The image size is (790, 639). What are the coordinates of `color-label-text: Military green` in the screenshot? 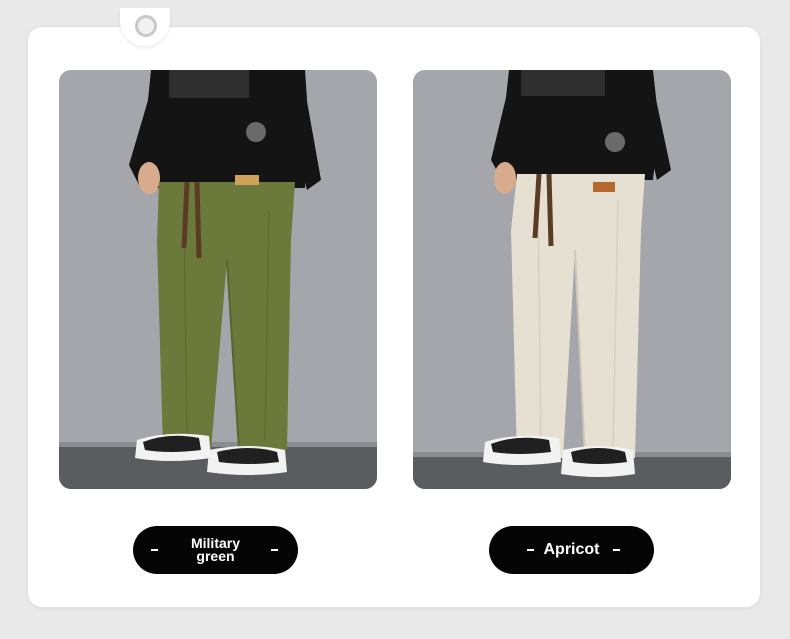 It's located at (215, 550).